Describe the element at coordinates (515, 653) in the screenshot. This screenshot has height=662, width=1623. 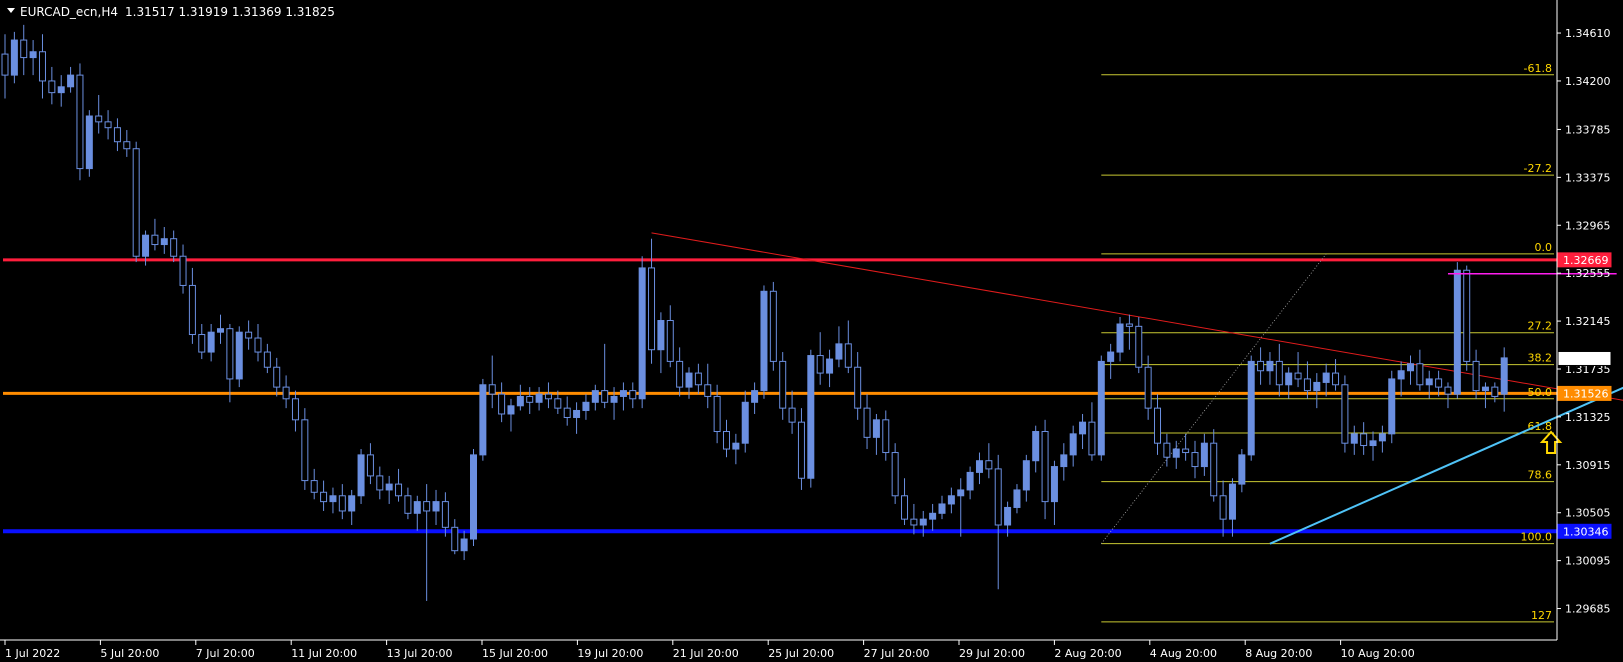
I see `time-tick-label: 15 Jul 20:00` at that location.